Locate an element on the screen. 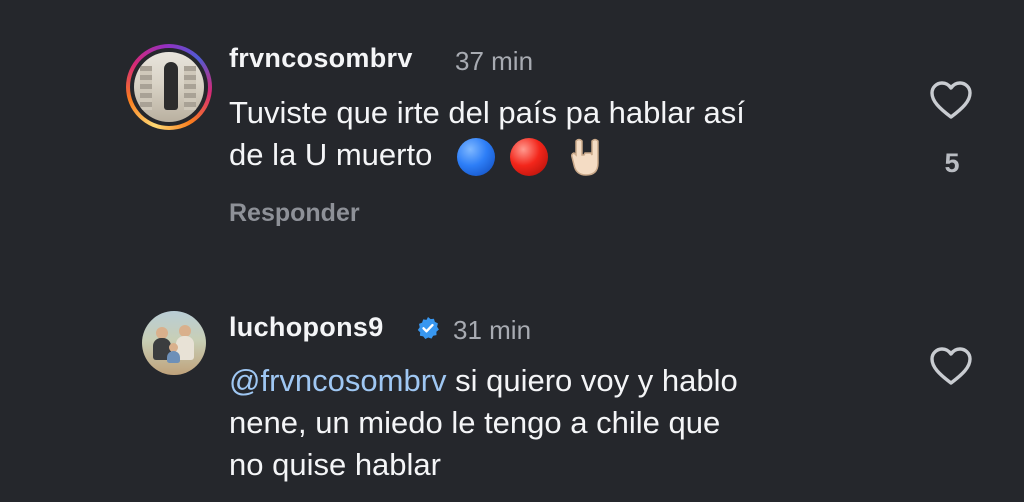 The image size is (1024, 502). comment-username: frvncosombrv is located at coordinates (321, 58).